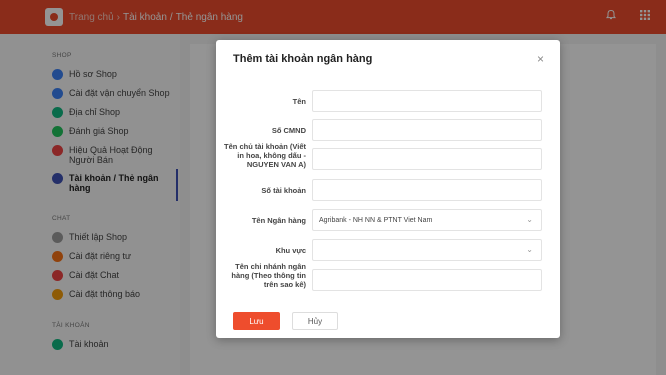 This screenshot has height=375, width=666. I want to click on name-field, so click(427, 101).